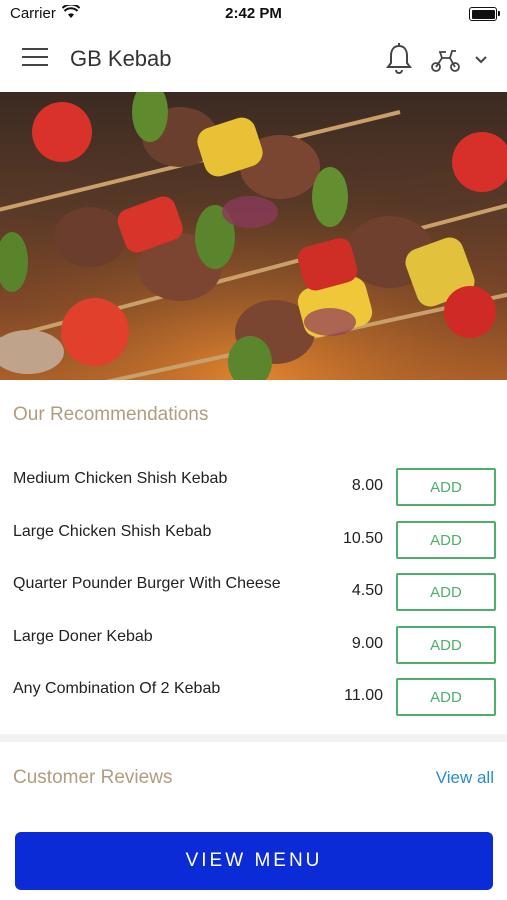 The width and height of the screenshot is (507, 900). I want to click on section-divider, so click(253, 738).